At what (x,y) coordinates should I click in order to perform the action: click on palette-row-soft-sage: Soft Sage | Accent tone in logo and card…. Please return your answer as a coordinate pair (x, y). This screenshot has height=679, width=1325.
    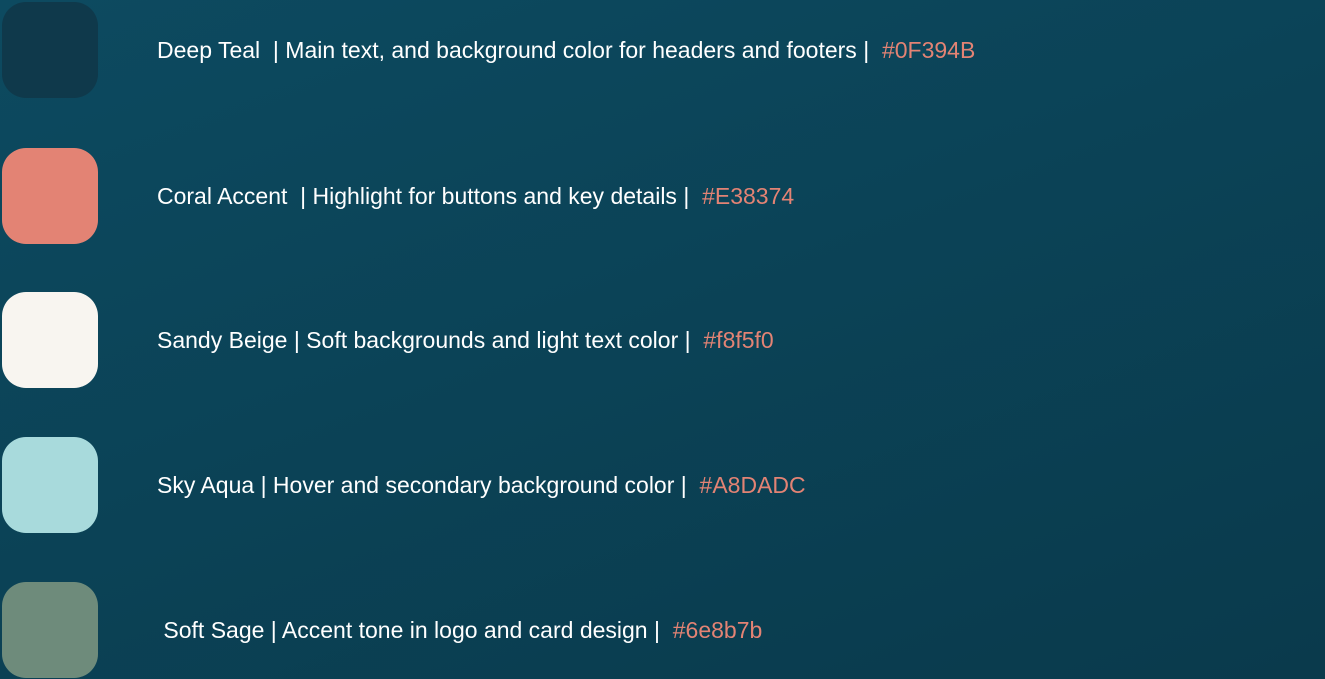
    Looking at the image, I should click on (662, 630).